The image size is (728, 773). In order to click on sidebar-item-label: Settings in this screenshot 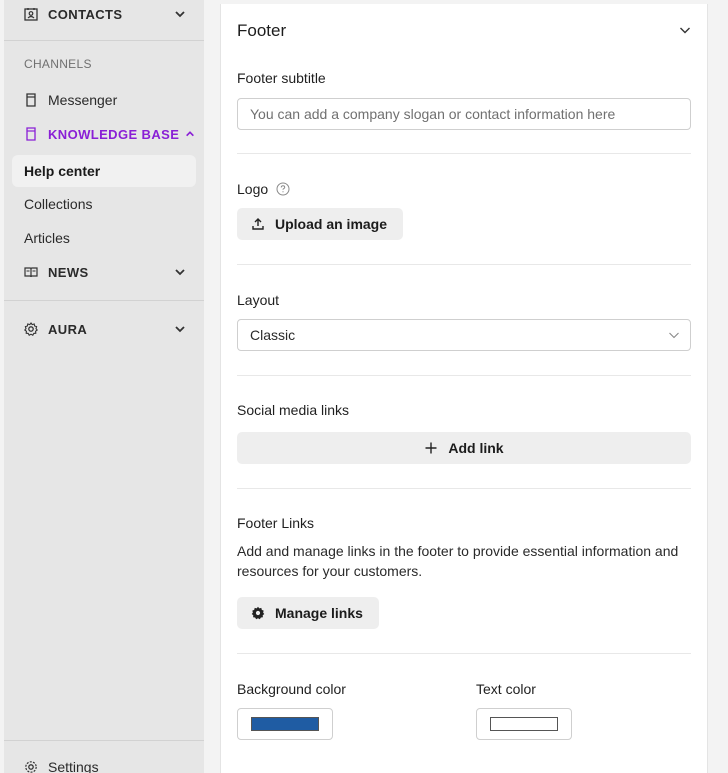, I will do `click(73, 766)`.